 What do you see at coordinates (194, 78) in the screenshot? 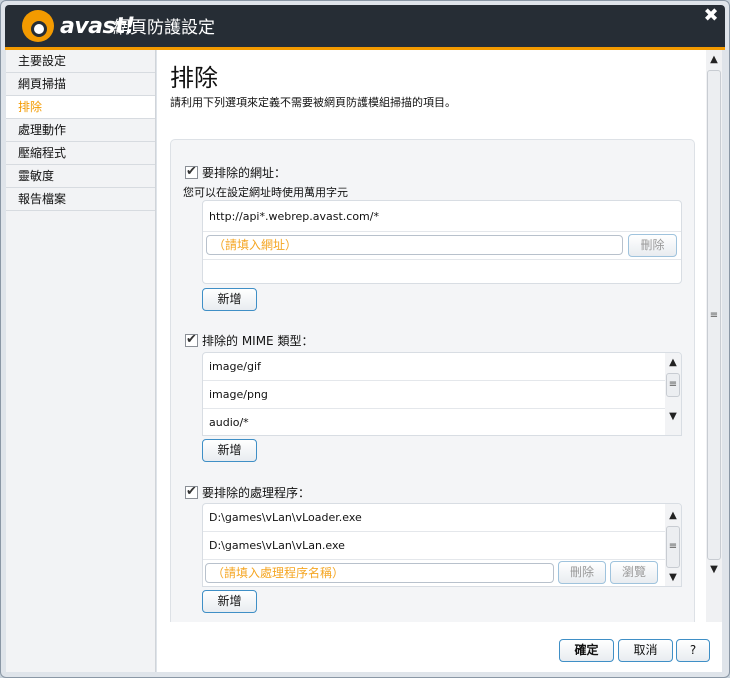
I see `page-title: 排除` at bounding box center [194, 78].